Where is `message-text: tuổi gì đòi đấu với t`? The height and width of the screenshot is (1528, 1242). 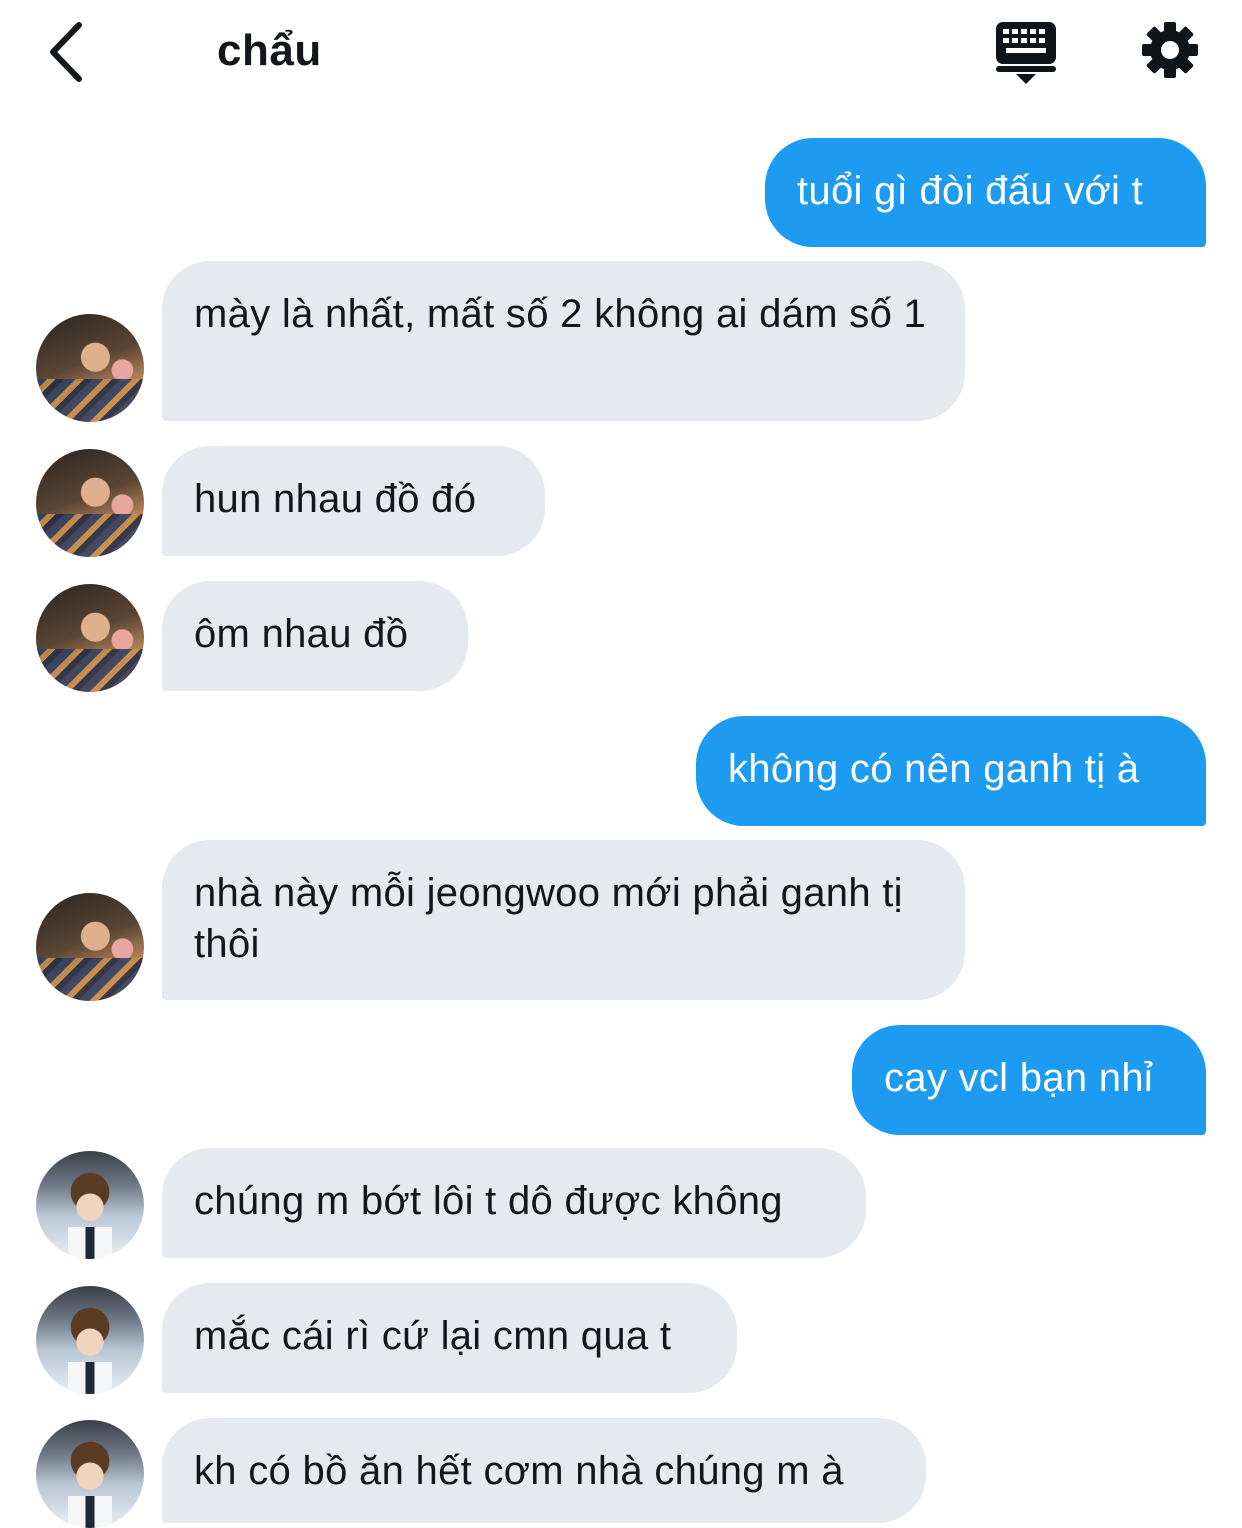 message-text: tuổi gì đòi đấu với t is located at coordinates (970, 191).